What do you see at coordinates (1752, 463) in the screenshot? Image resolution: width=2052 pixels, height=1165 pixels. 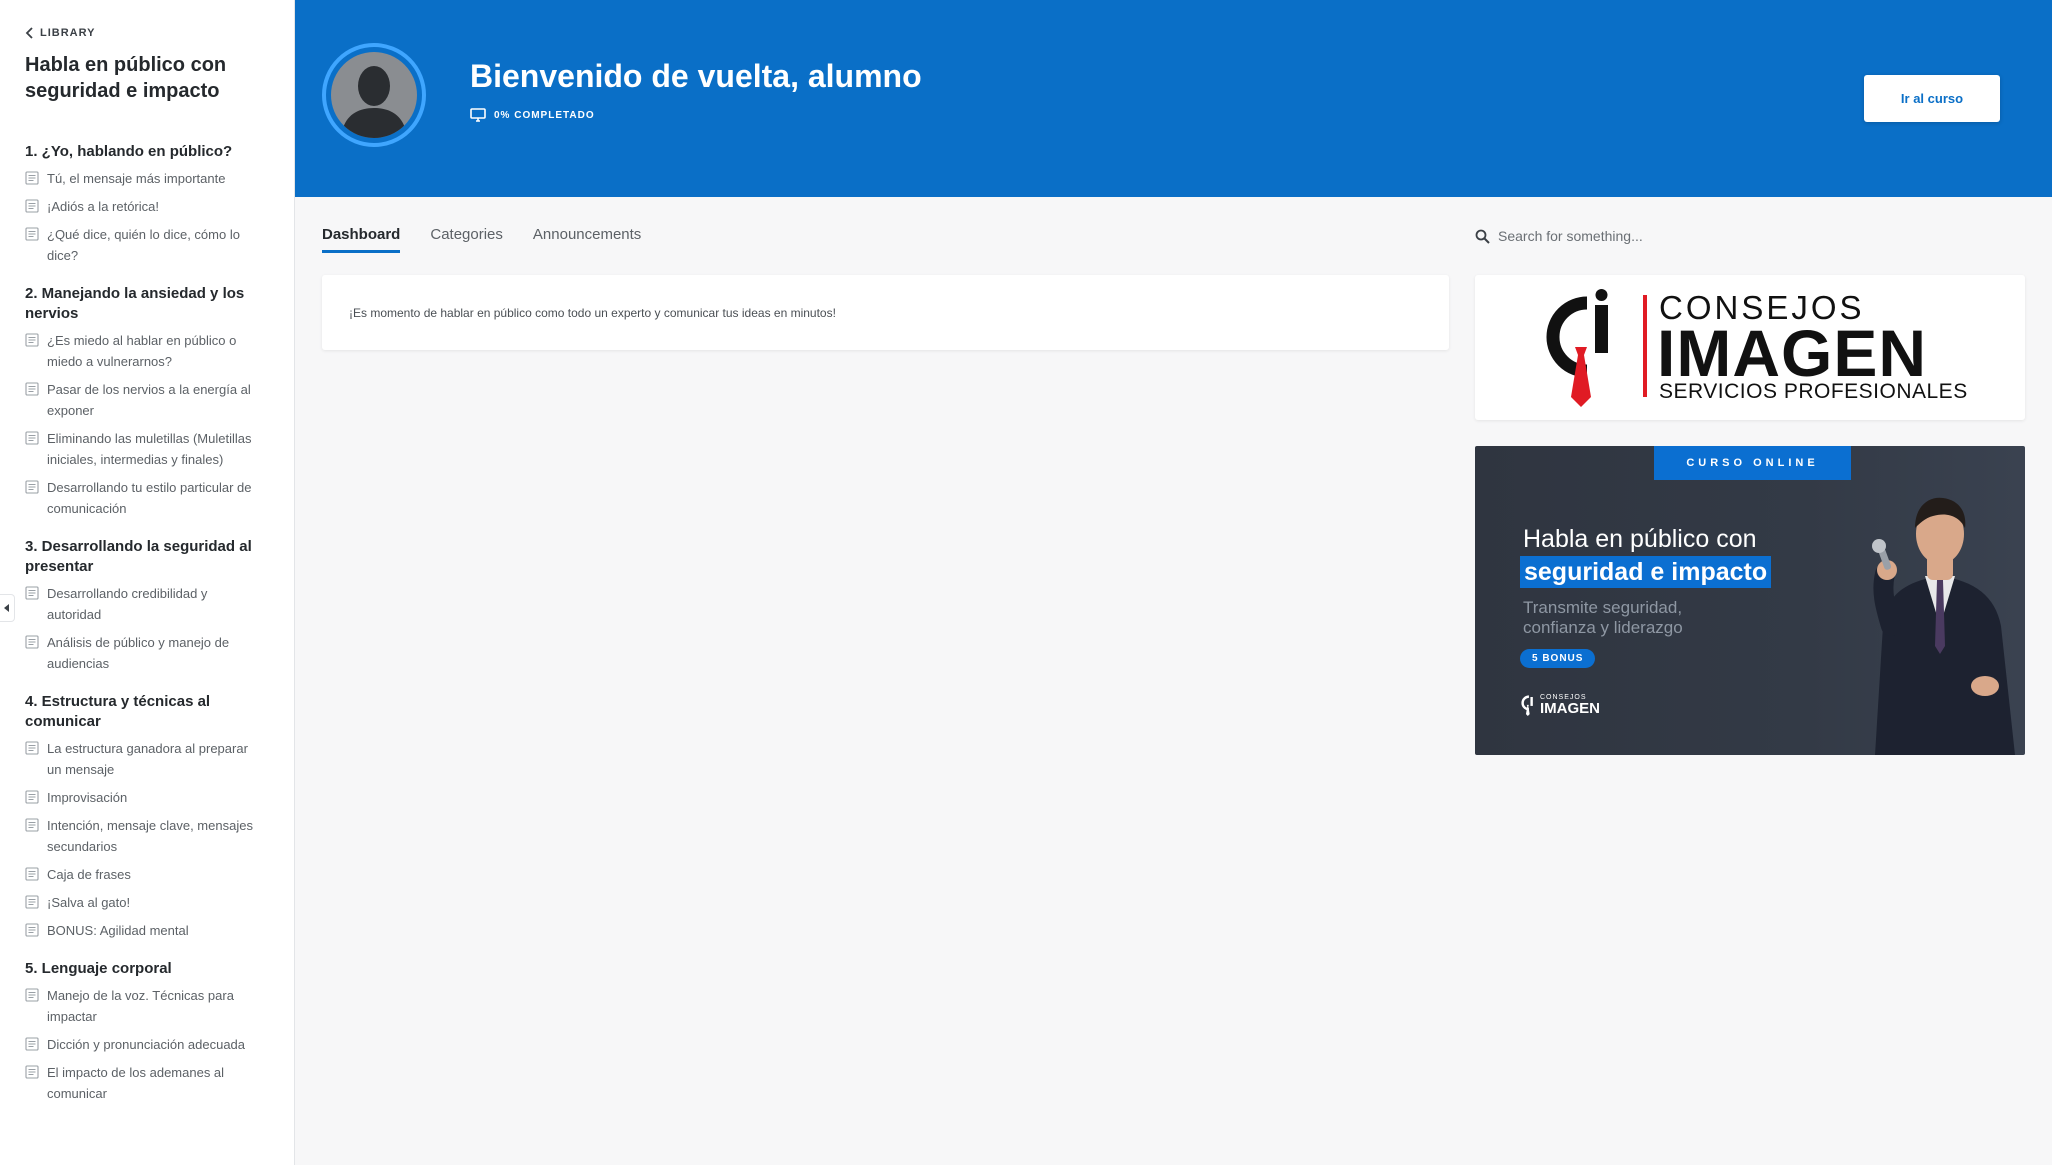 I see `promo-tag: CURSO ONLINE` at bounding box center [1752, 463].